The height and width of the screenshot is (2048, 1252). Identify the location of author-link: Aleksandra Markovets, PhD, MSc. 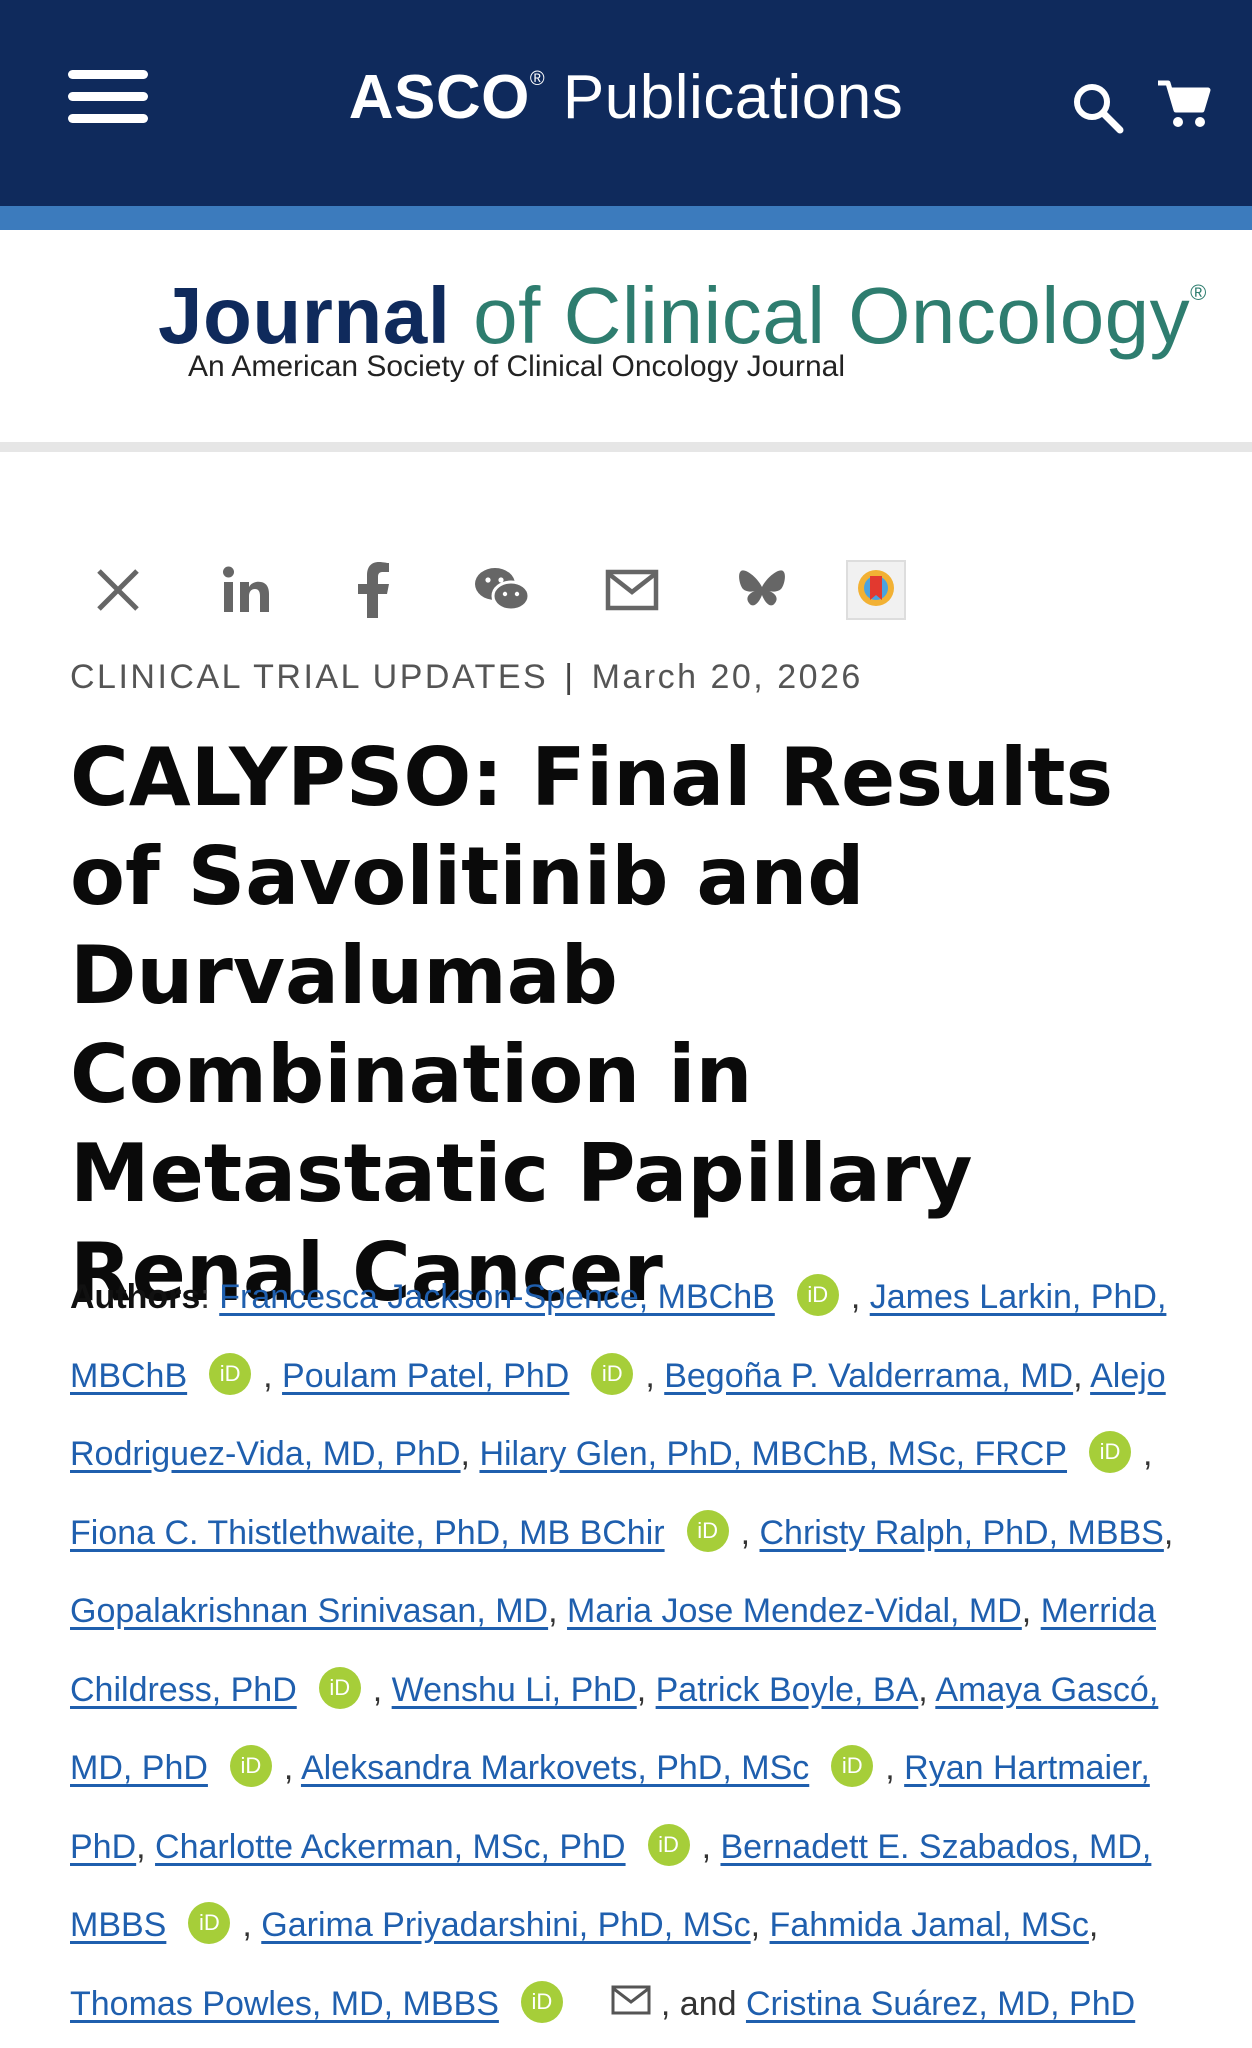
(555, 1768).